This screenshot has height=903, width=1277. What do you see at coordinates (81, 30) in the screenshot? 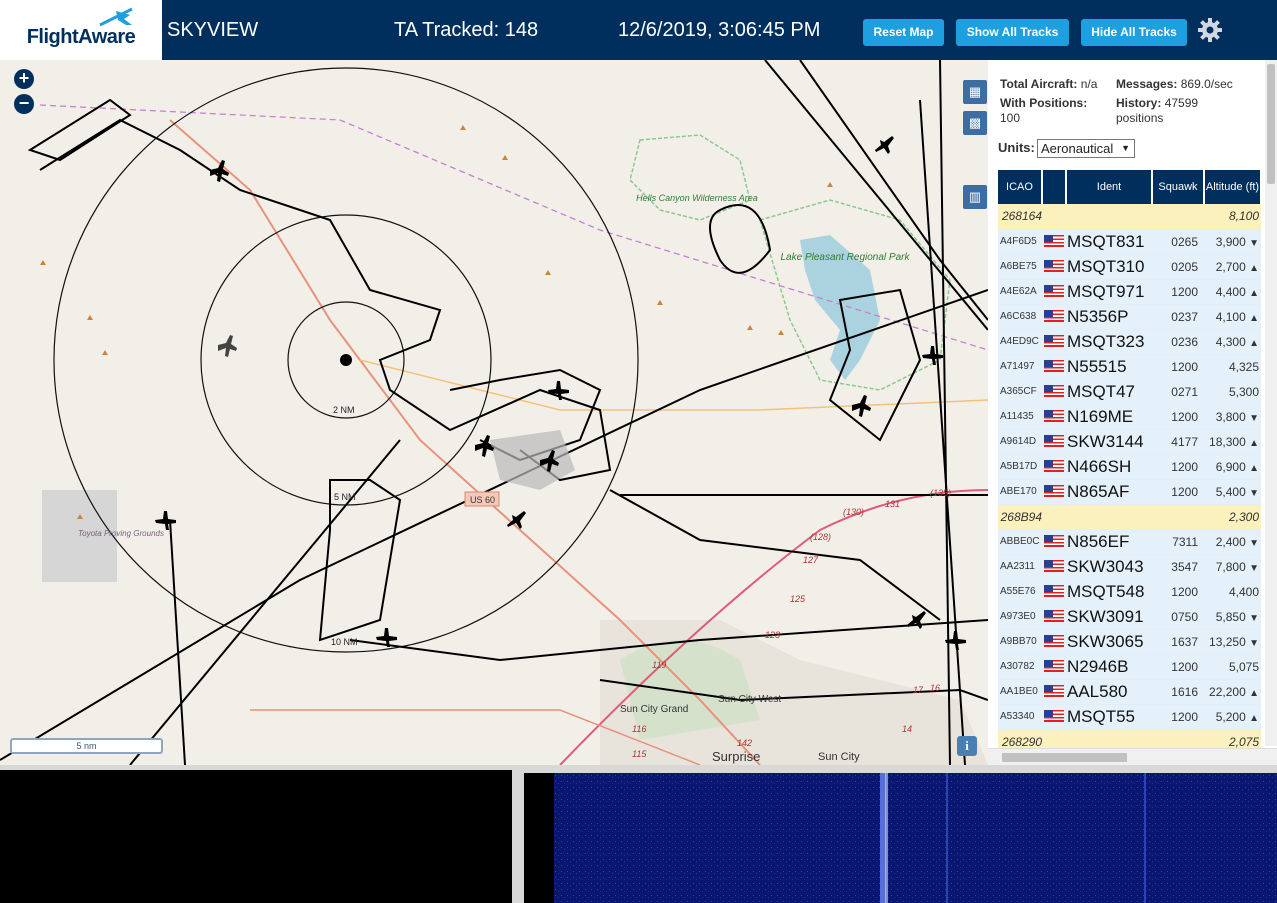
I see `flightaware-logo: FlightAware` at bounding box center [81, 30].